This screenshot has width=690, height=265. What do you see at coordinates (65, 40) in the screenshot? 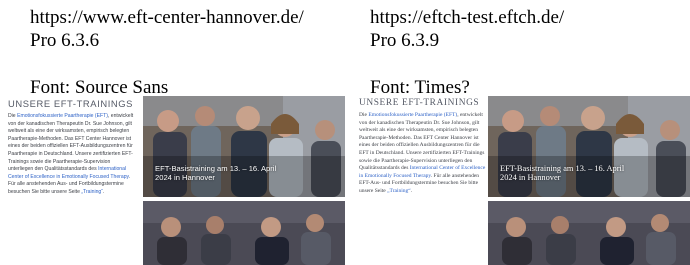
I see `version-label: Pro 6.3.6` at bounding box center [65, 40].